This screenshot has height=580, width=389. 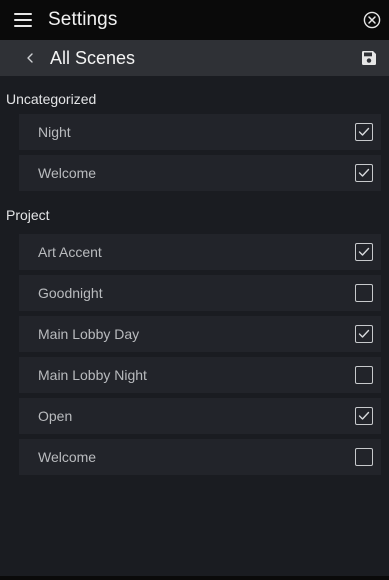 What do you see at coordinates (55, 416) in the screenshot?
I see `scene-label: Open` at bounding box center [55, 416].